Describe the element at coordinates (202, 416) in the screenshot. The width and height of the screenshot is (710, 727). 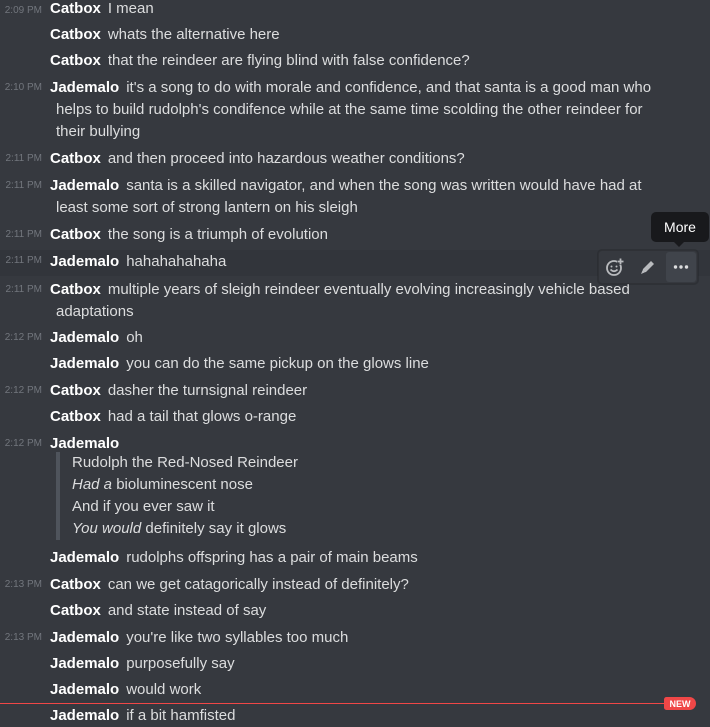
I see `message-text: had a tail that glows o-range` at that location.